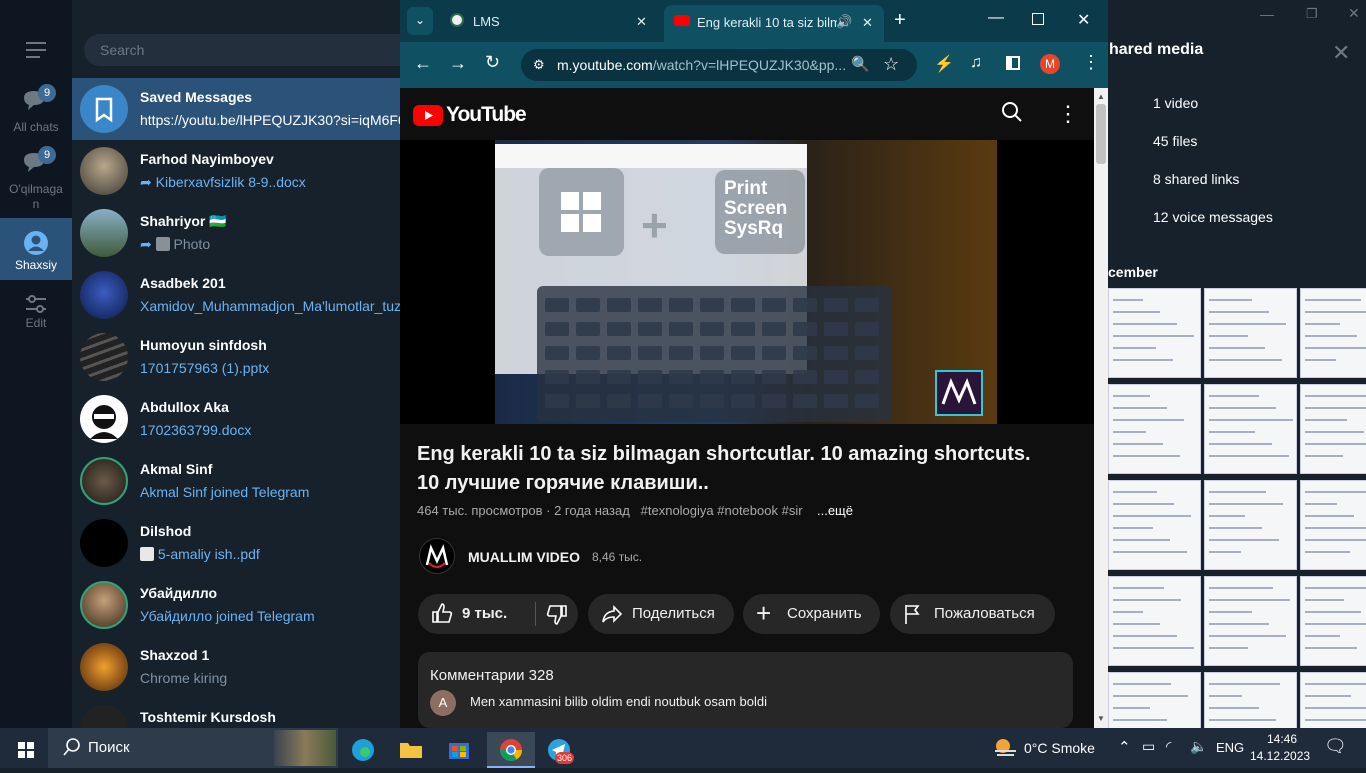 The width and height of the screenshot is (1366, 773). Describe the element at coordinates (1005, 747) in the screenshot. I see `weather-icon` at that location.